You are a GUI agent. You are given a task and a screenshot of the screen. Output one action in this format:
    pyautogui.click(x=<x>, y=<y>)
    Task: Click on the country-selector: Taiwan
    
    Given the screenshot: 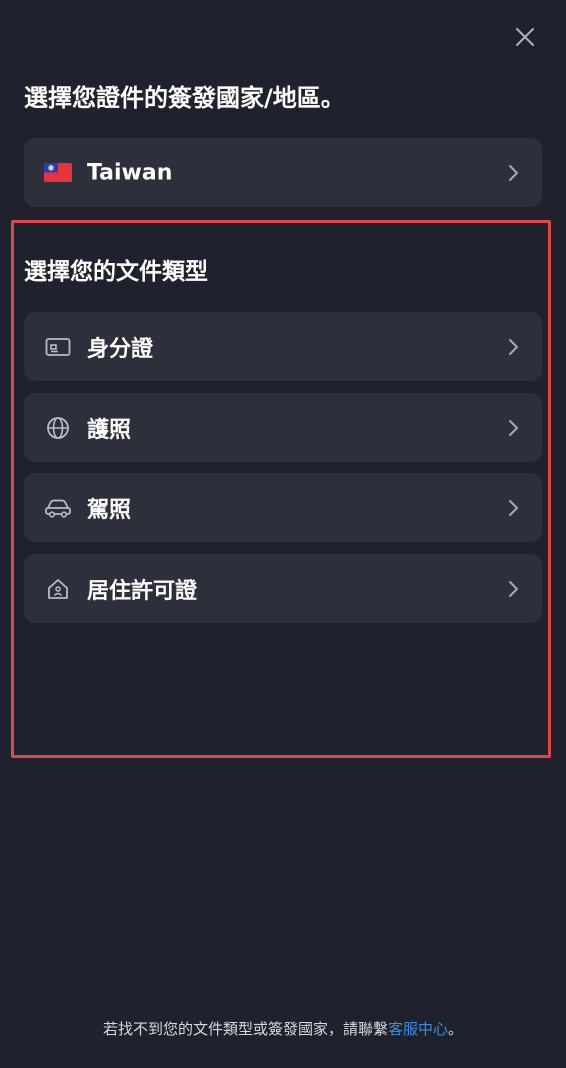 What is the action you would take?
    pyautogui.click(x=283, y=172)
    